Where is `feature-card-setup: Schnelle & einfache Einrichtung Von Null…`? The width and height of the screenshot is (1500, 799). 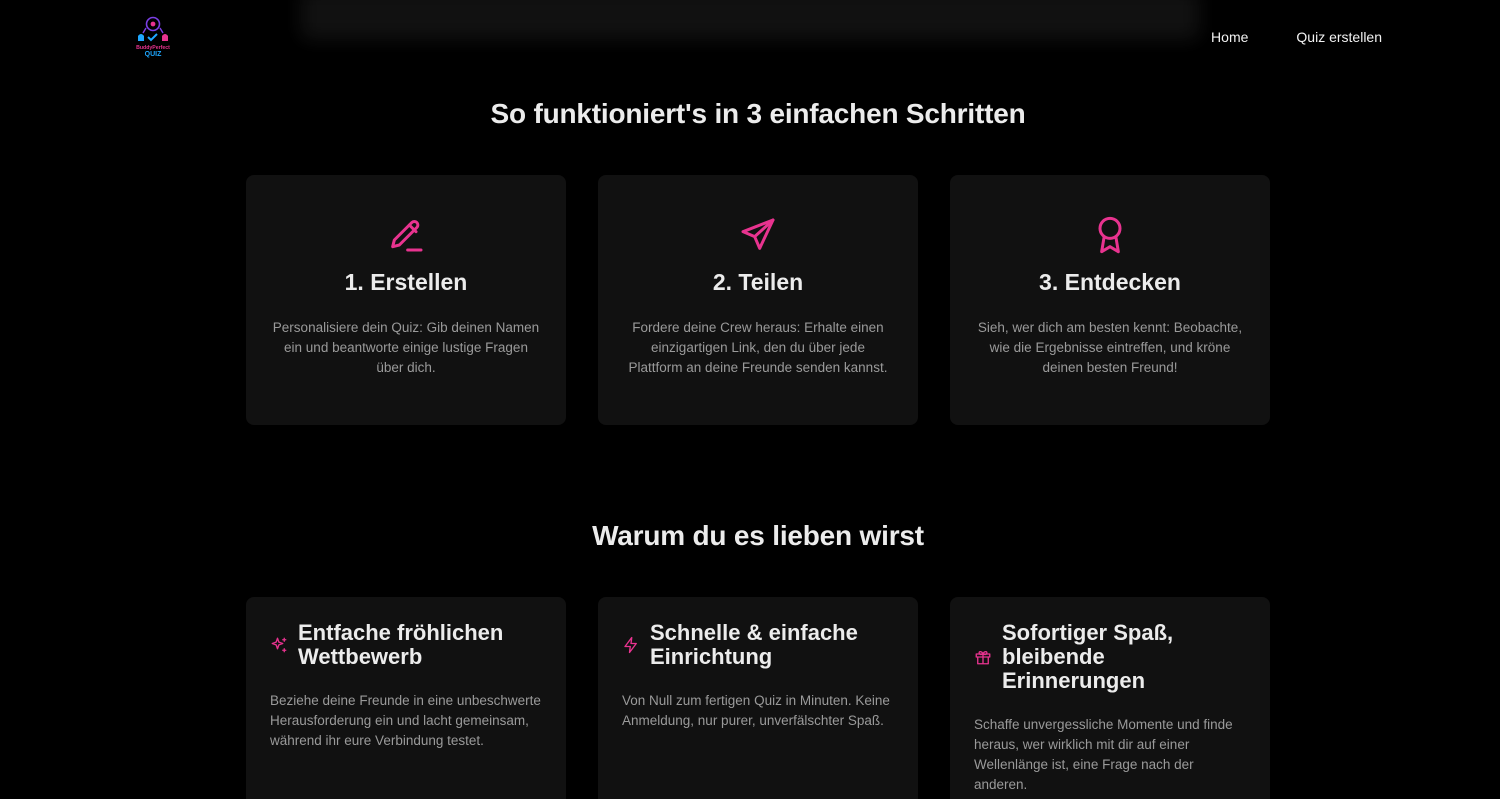
feature-card-setup: Schnelle & einfache Einrichtung Von Null… is located at coordinates (758, 698).